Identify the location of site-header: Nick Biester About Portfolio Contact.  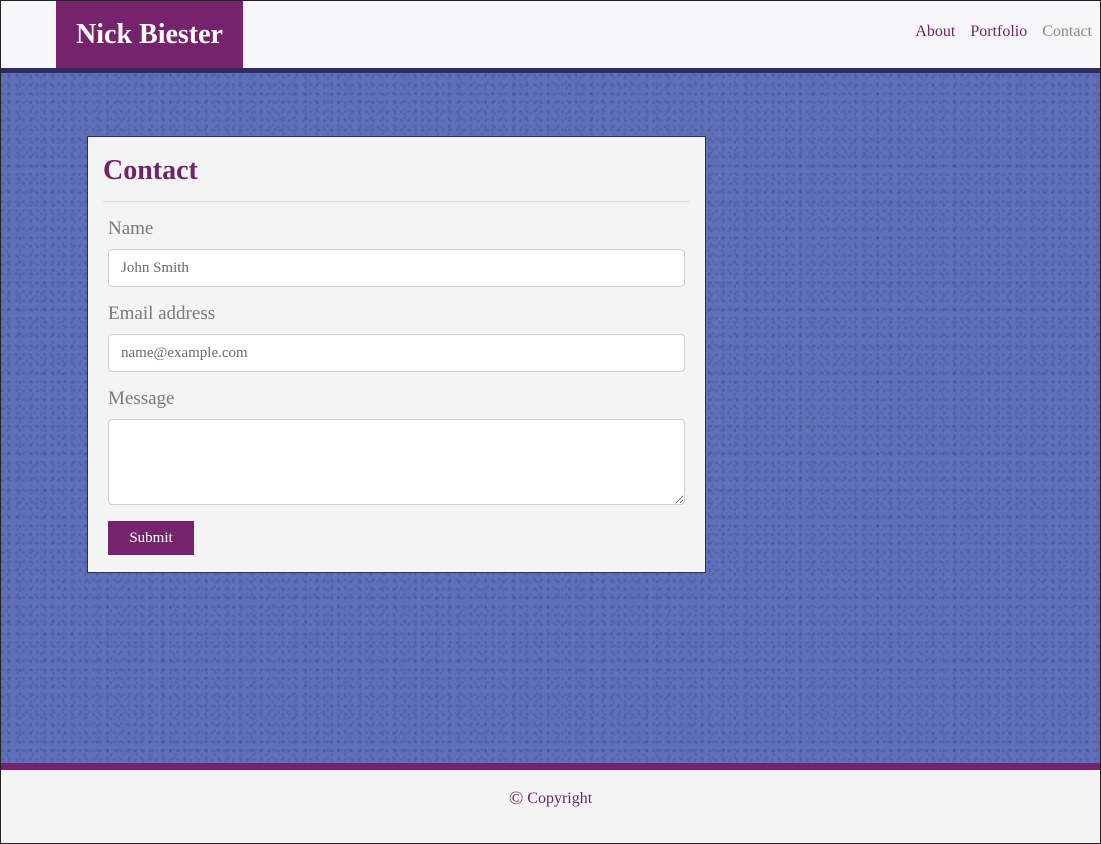
(550, 34).